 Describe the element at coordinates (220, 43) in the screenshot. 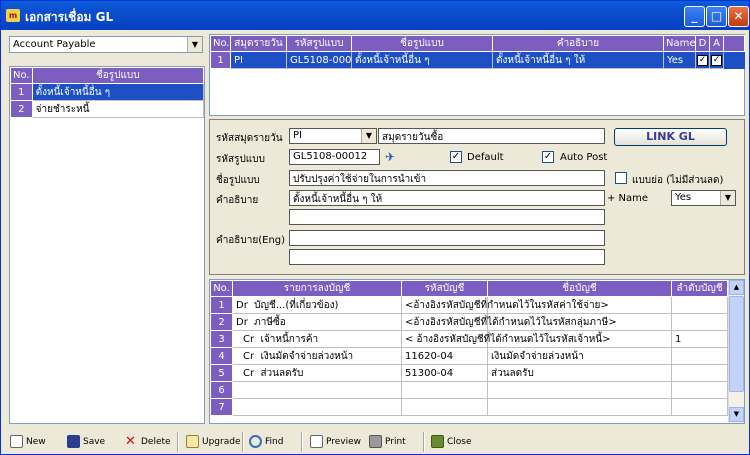

I see `grid-header-no: No.` at that location.